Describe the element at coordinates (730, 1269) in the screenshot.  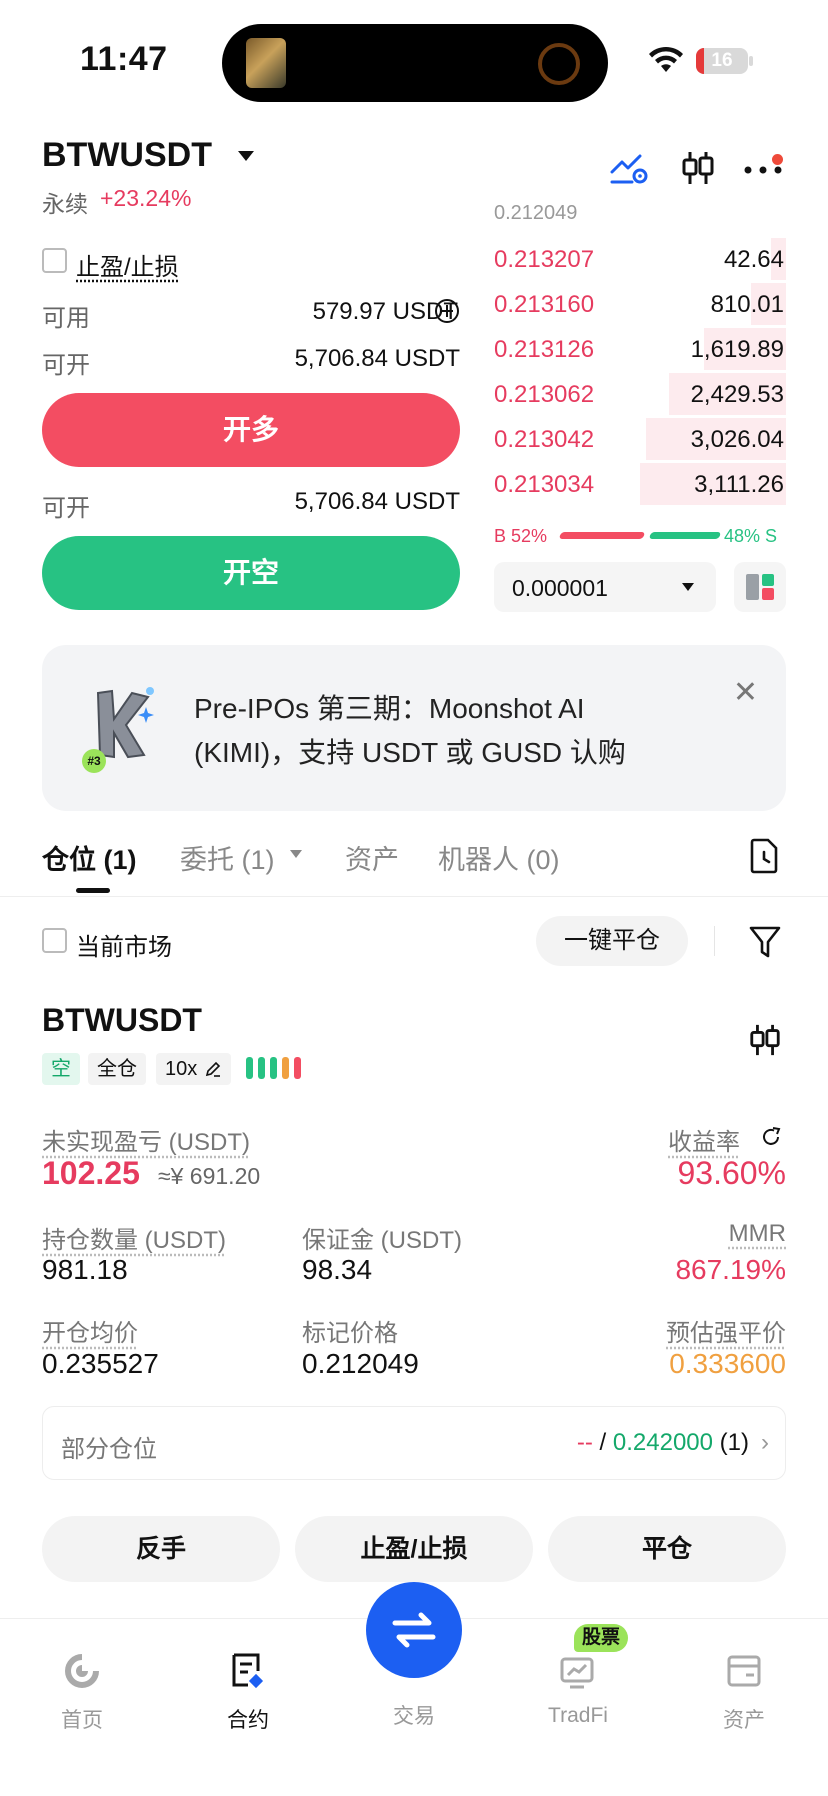
I see `mmr-value: 867.19%` at that location.